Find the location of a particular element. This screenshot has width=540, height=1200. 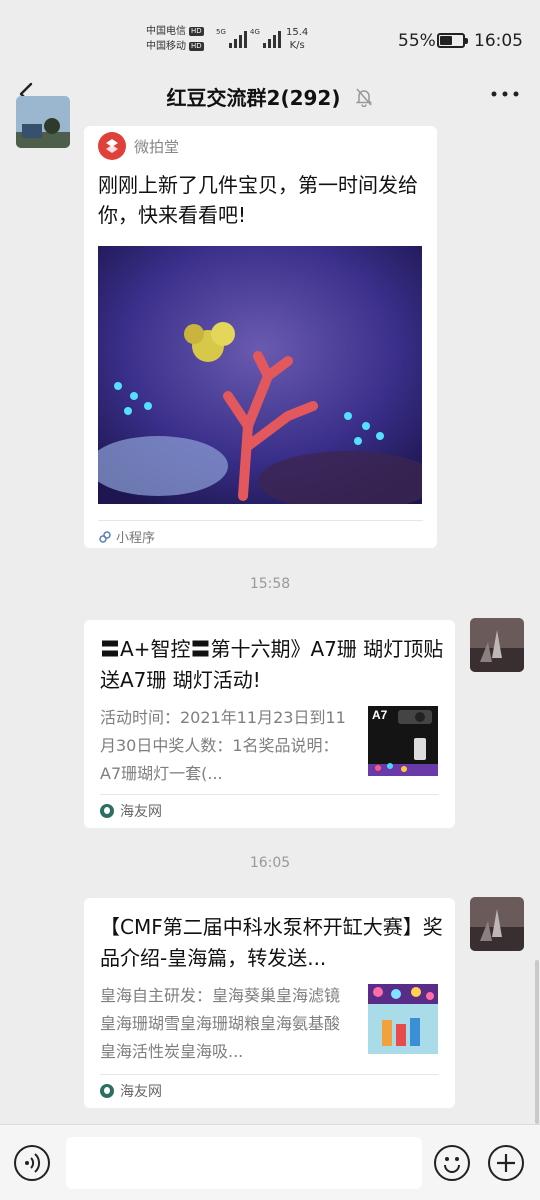

status-bar: 中国电信 HD 中国移动 HD 5G 4G 15.4 K/s 55% 16:05 is located at coordinates (270, 31).